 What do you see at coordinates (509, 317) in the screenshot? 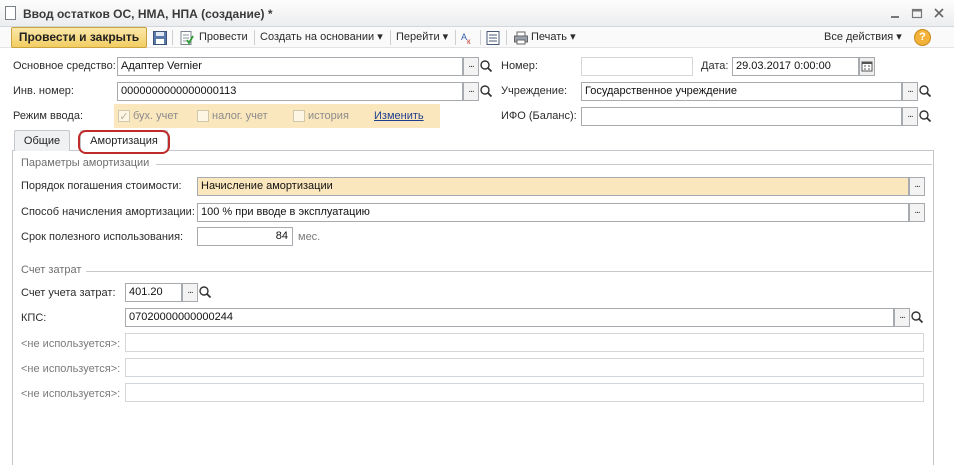
I see `kps-field: 07020000000000244` at bounding box center [509, 317].